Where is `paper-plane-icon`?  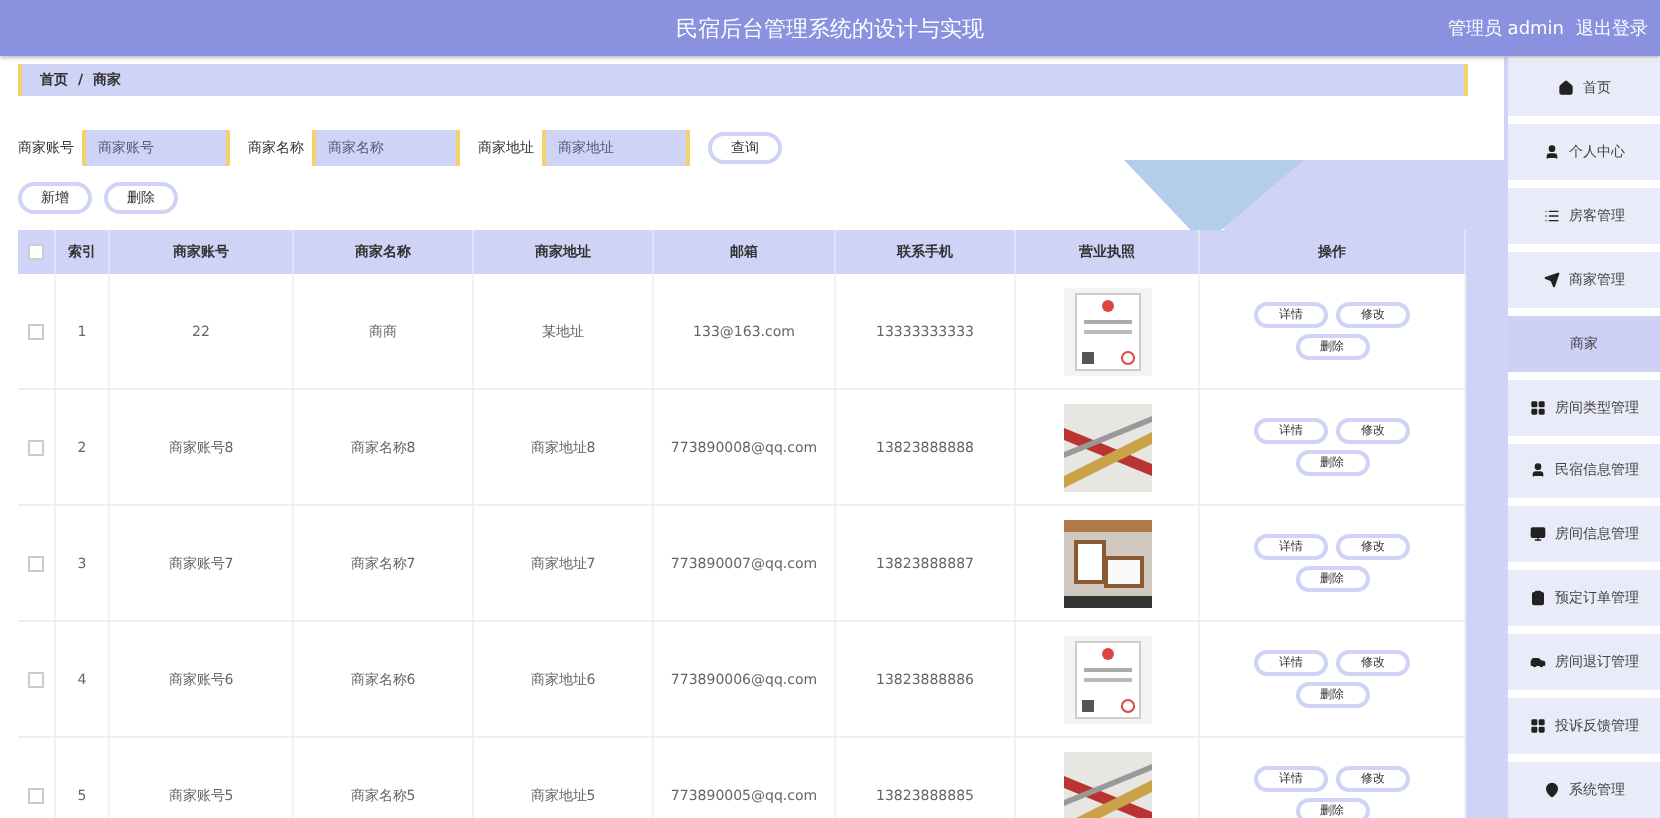 paper-plane-icon is located at coordinates (1551, 279).